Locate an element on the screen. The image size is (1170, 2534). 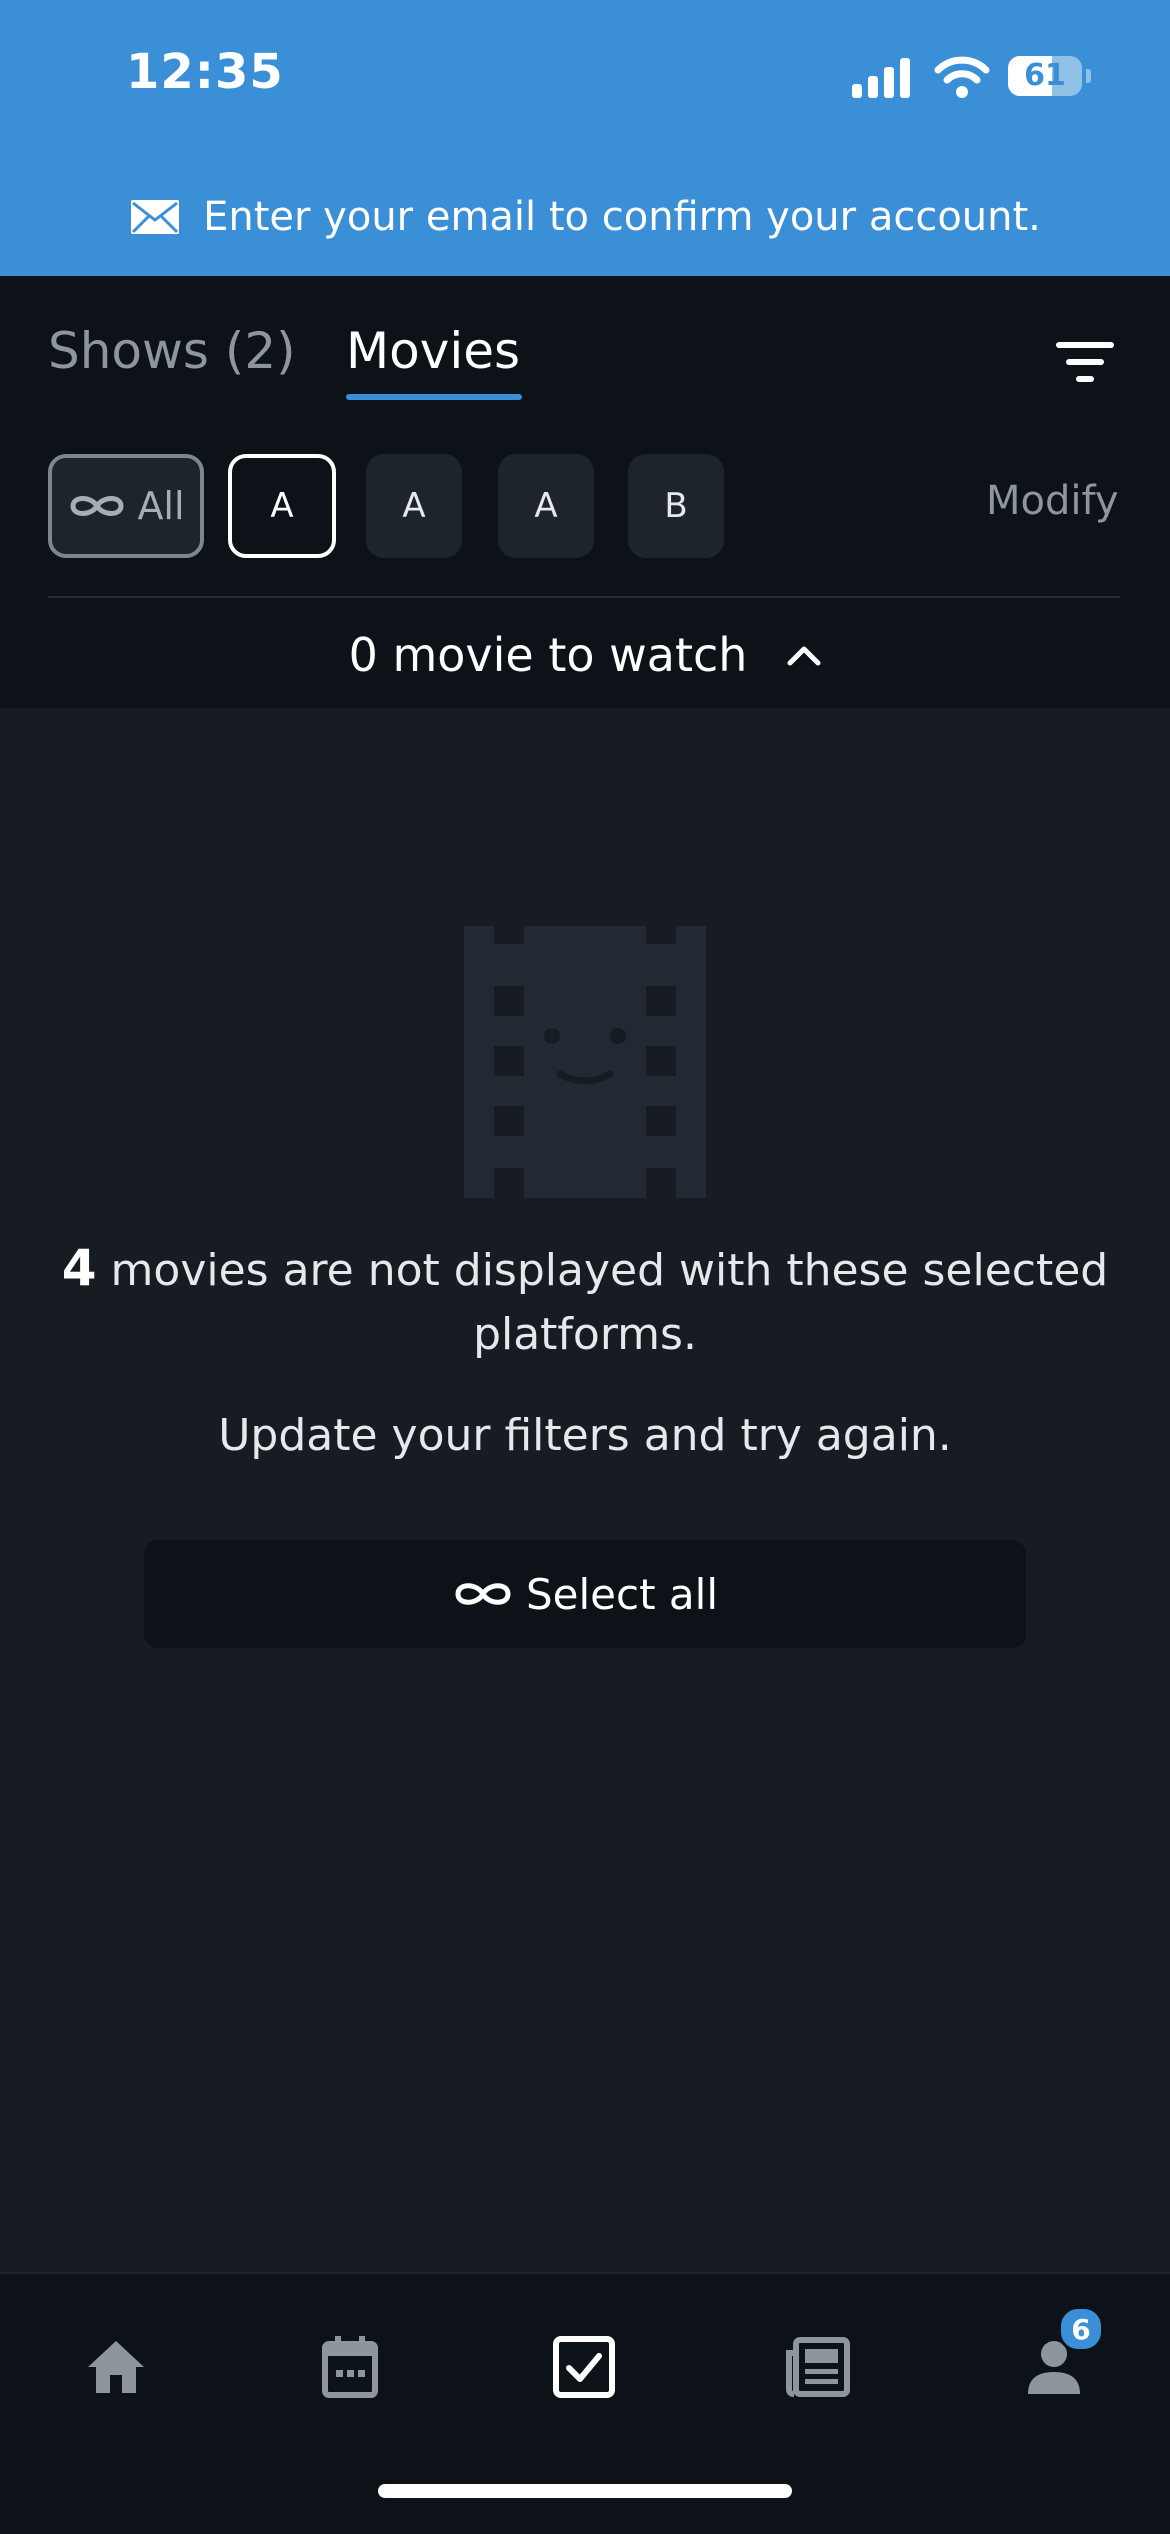
active-tab-indicator is located at coordinates (434, 397).